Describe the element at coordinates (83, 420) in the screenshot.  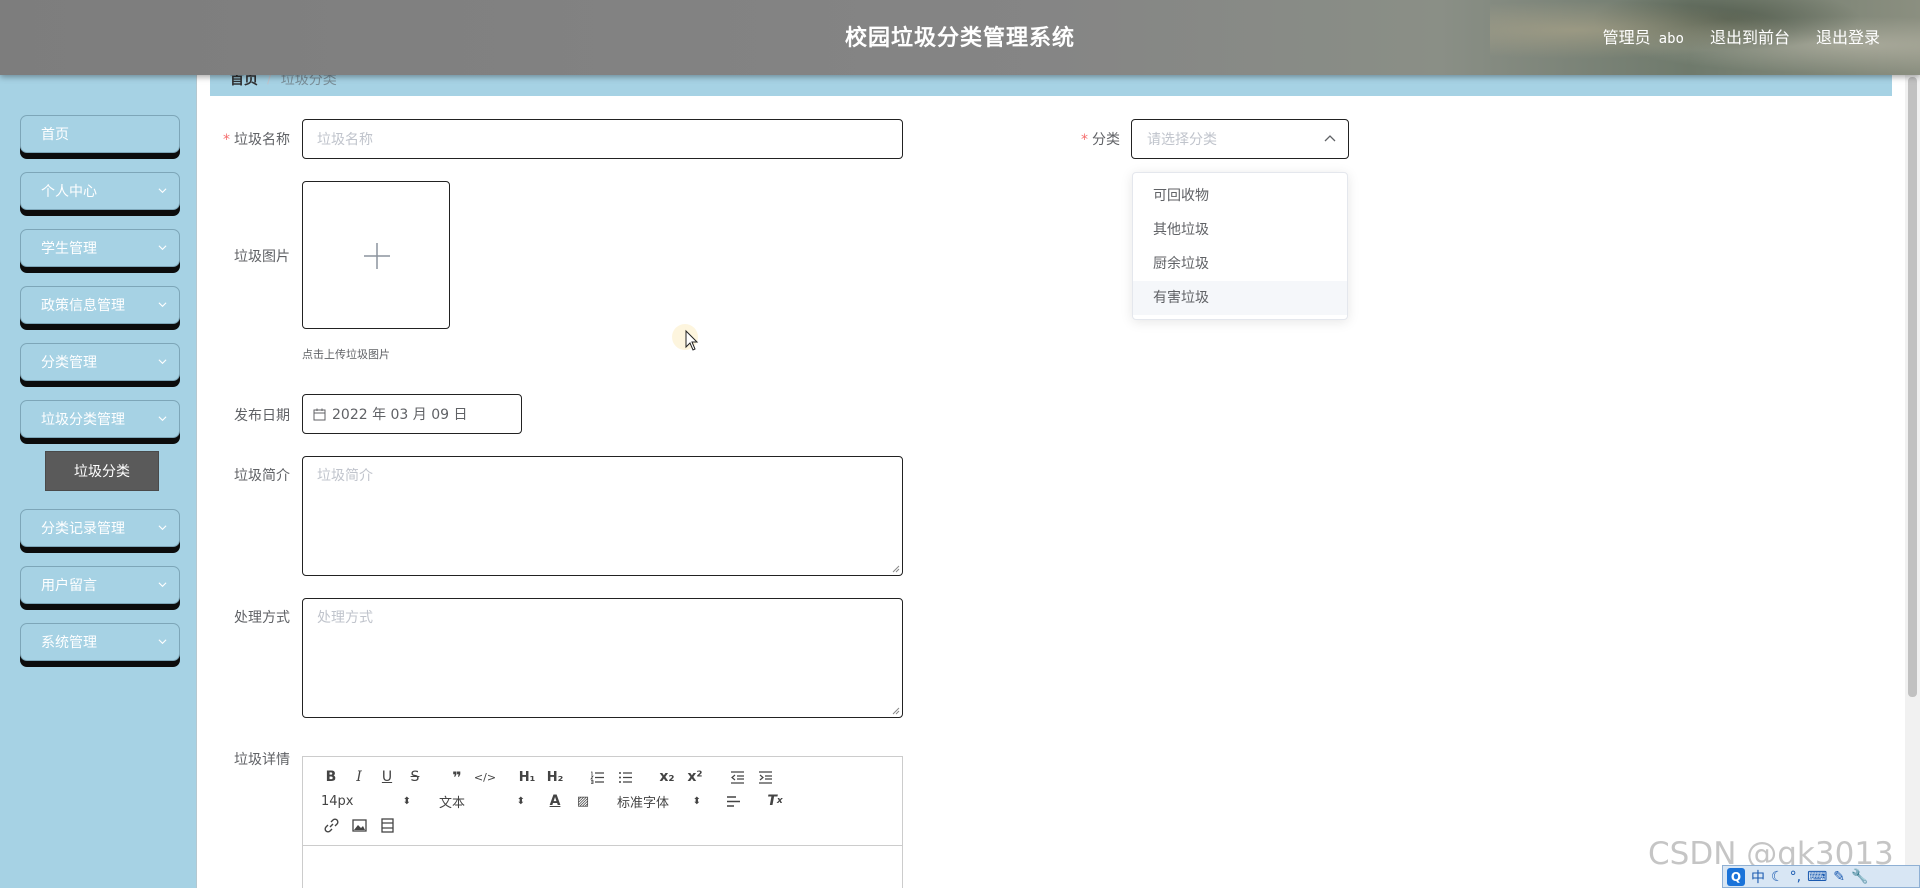
I see `sidebar-item-label: 垃圾分类管理` at that location.